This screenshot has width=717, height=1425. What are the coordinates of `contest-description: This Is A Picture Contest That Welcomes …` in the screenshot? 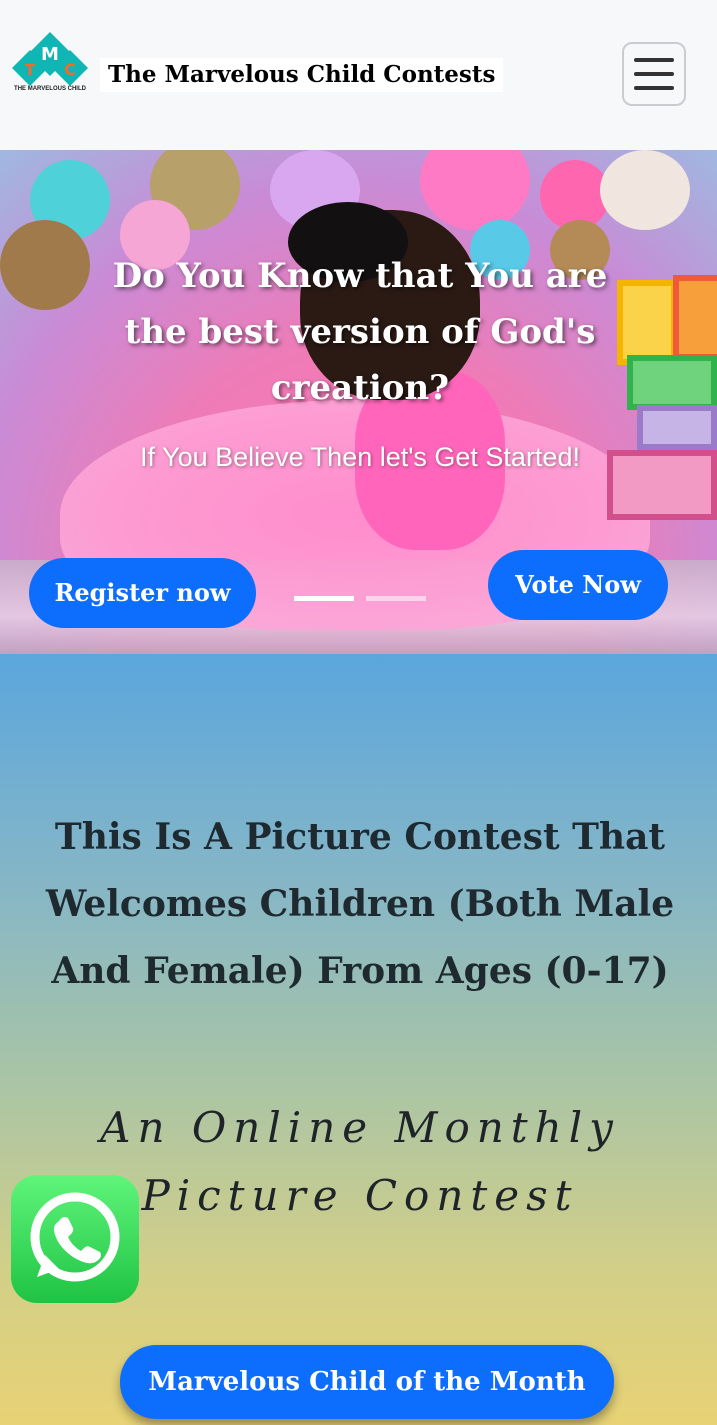 It's located at (360, 904).